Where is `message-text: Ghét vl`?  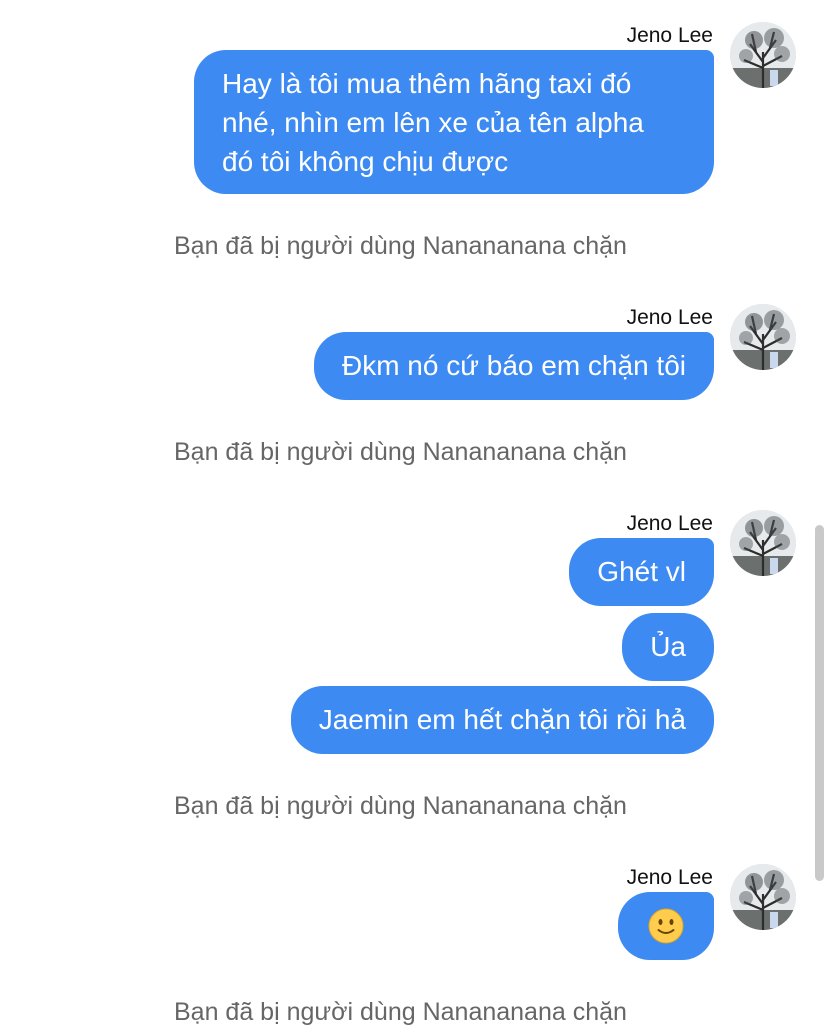 message-text: Ghét vl is located at coordinates (641, 571).